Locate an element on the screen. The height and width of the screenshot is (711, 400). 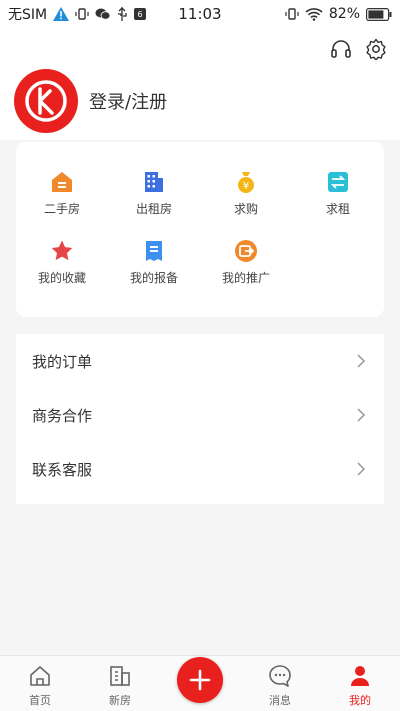
tab-home: 首页 is located at coordinates (40, 683).